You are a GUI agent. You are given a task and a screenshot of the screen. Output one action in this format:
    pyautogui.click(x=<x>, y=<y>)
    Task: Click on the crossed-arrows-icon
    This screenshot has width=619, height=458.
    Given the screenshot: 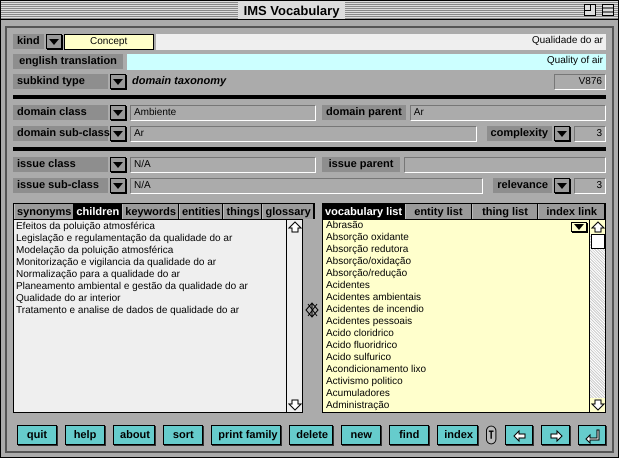 What is the action you would take?
    pyautogui.click(x=312, y=310)
    